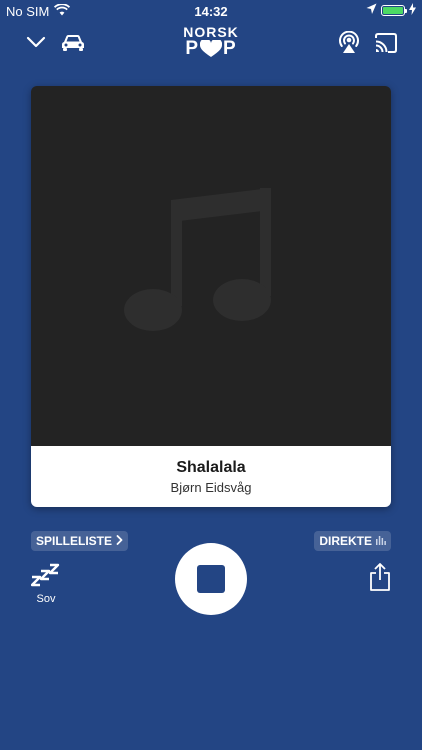 The image size is (422, 750). Describe the element at coordinates (36, 44) in the screenshot. I see `chevron-down-icon` at that location.